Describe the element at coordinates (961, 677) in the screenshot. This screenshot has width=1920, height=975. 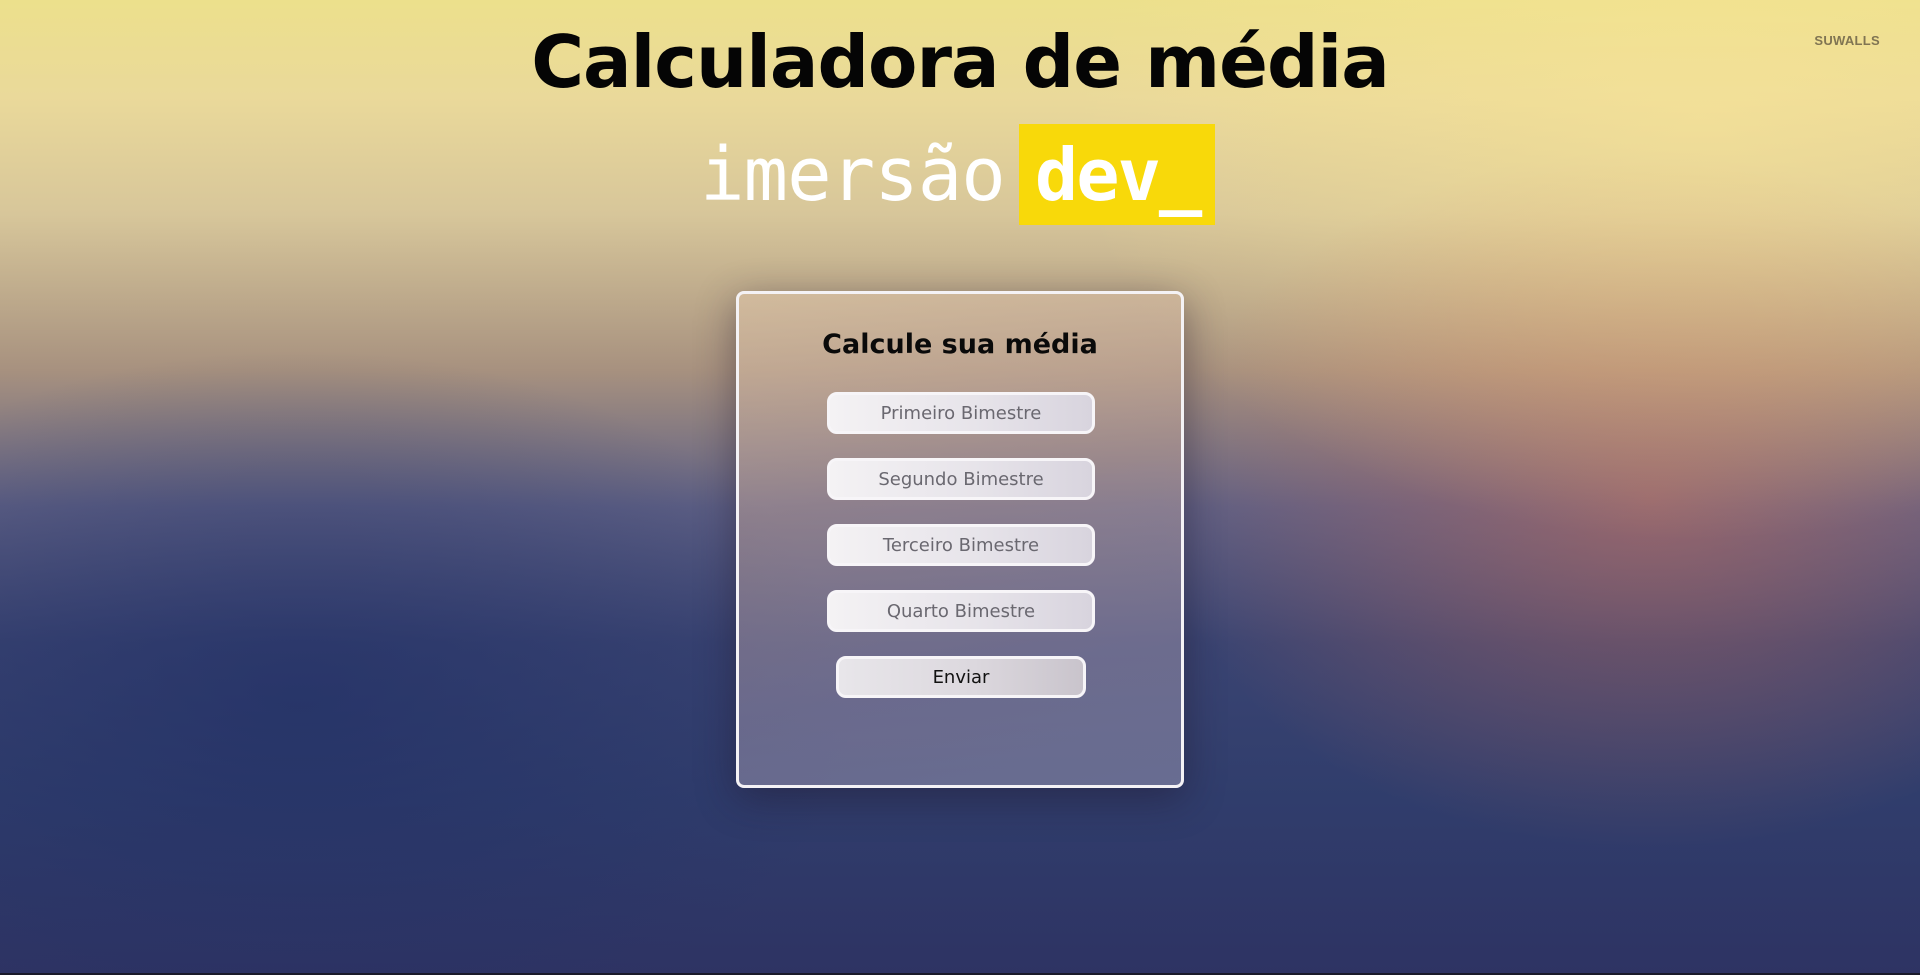
I see `submit-button: Enviar` at that location.